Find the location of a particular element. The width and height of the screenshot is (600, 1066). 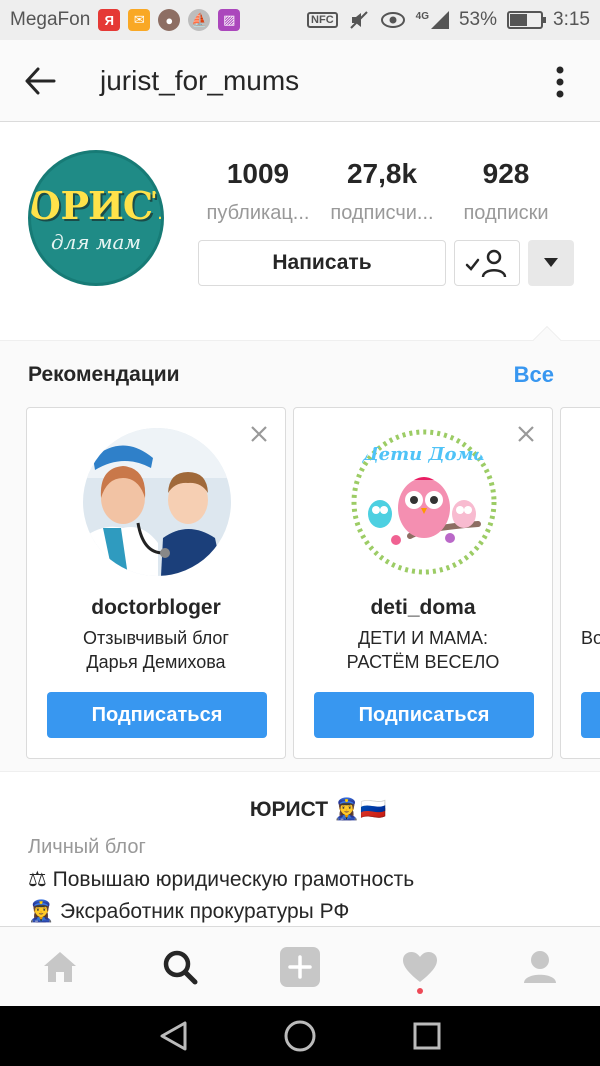

nav-home-icon is located at coordinates (300, 1036).